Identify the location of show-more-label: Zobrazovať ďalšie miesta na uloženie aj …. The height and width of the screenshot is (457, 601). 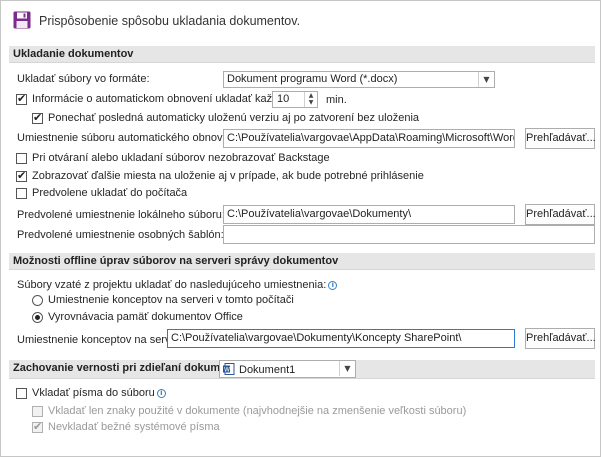
(228, 176).